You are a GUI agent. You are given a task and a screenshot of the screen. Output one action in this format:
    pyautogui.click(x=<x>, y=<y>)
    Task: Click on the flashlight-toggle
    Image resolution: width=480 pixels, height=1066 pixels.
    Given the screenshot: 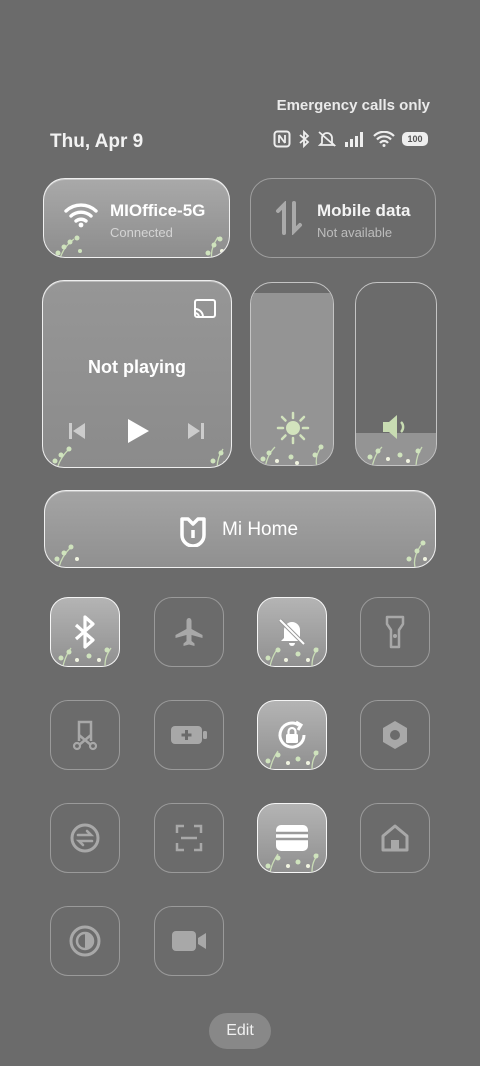 What is the action you would take?
    pyautogui.click(x=395, y=632)
    